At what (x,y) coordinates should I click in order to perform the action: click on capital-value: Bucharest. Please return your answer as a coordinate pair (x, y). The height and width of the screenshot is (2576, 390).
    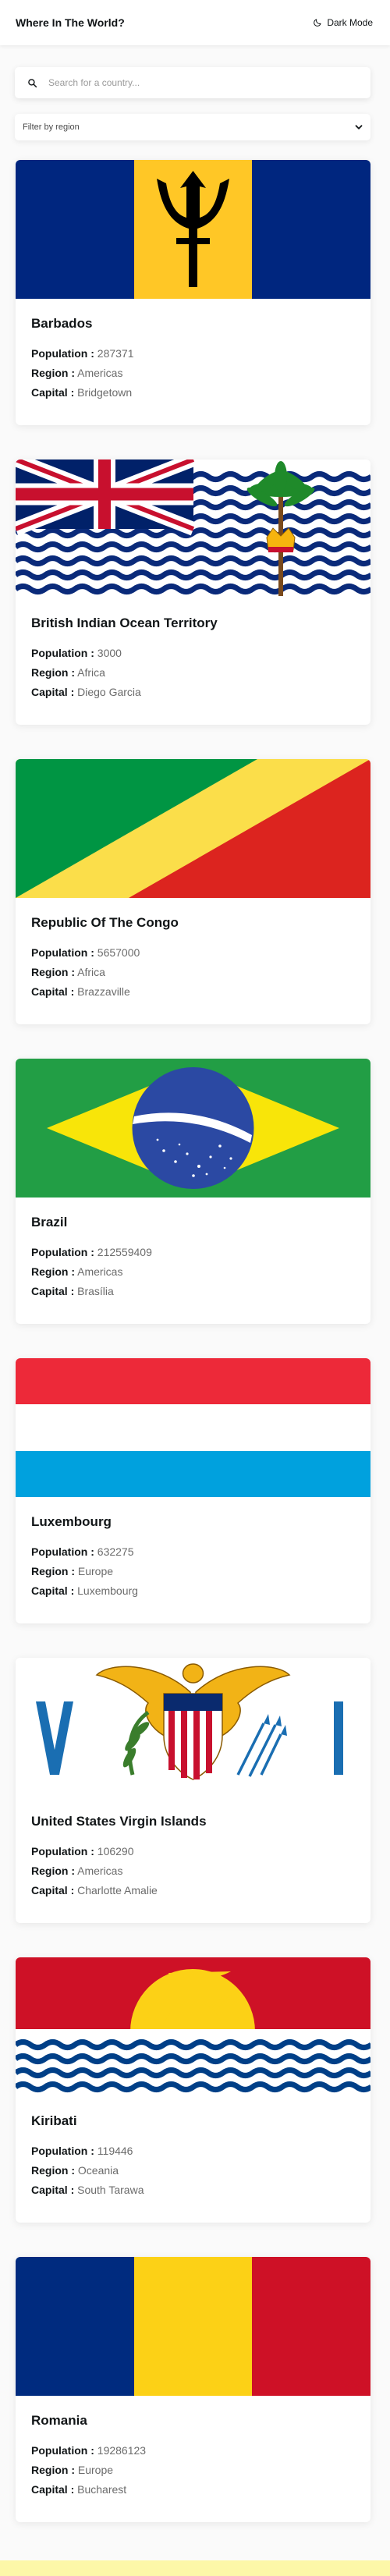
    Looking at the image, I should click on (102, 2489).